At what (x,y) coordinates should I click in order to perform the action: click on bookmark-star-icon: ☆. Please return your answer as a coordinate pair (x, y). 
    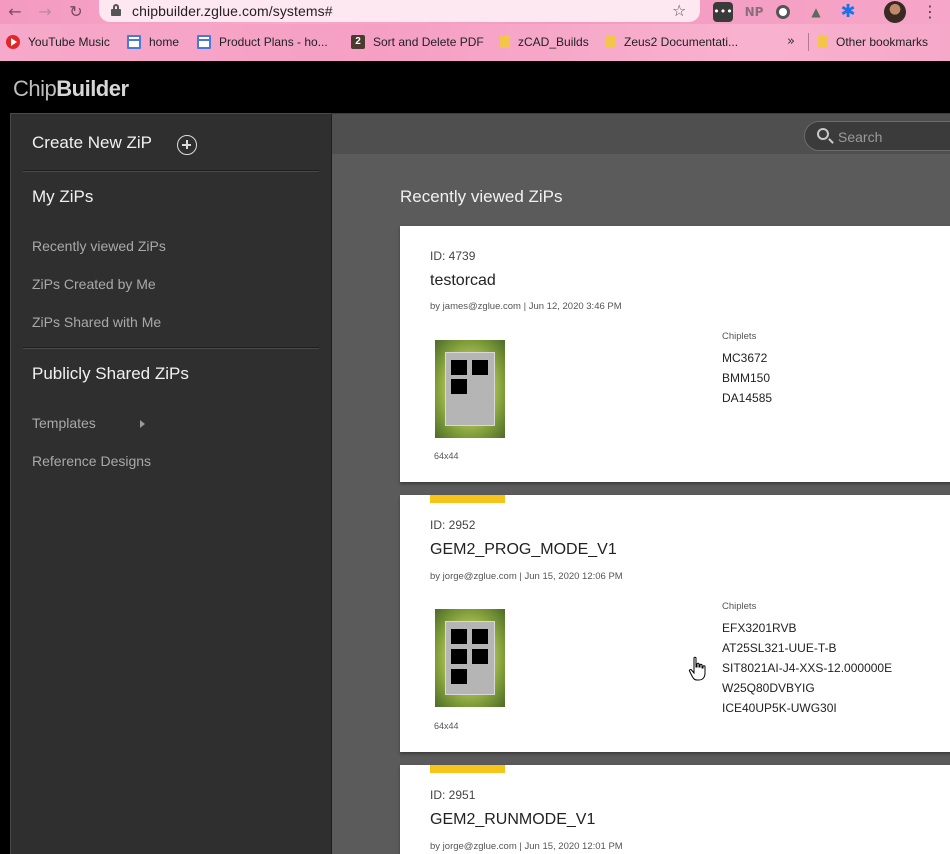
    Looking at the image, I should click on (679, 10).